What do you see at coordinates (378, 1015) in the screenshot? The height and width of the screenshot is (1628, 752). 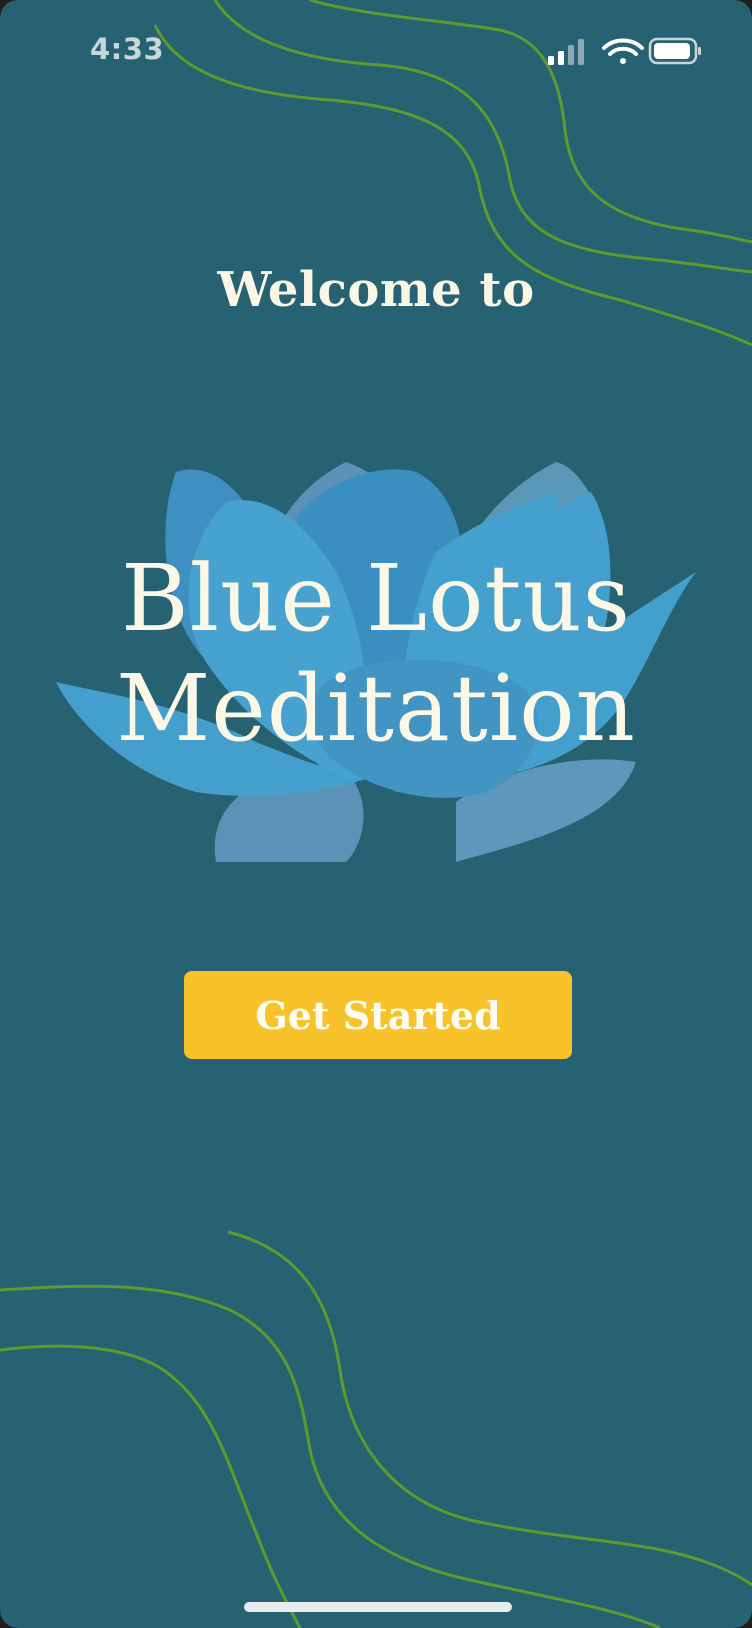 I see `get-started-button: Get Started` at bounding box center [378, 1015].